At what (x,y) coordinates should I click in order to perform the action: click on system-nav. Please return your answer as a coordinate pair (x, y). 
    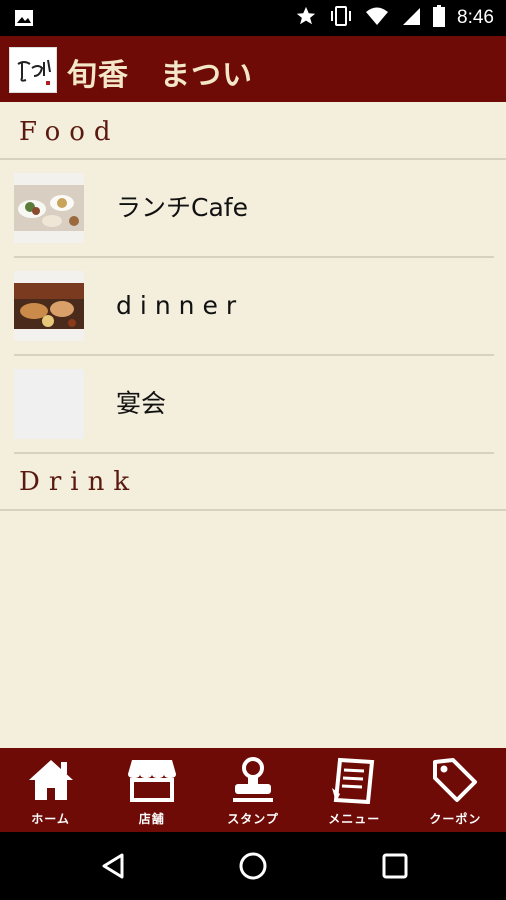
    Looking at the image, I should click on (253, 866).